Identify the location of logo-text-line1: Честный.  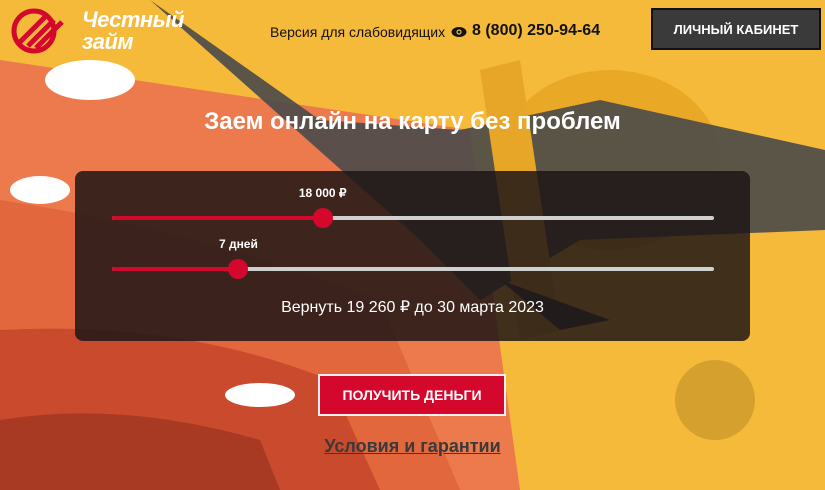
(133, 19).